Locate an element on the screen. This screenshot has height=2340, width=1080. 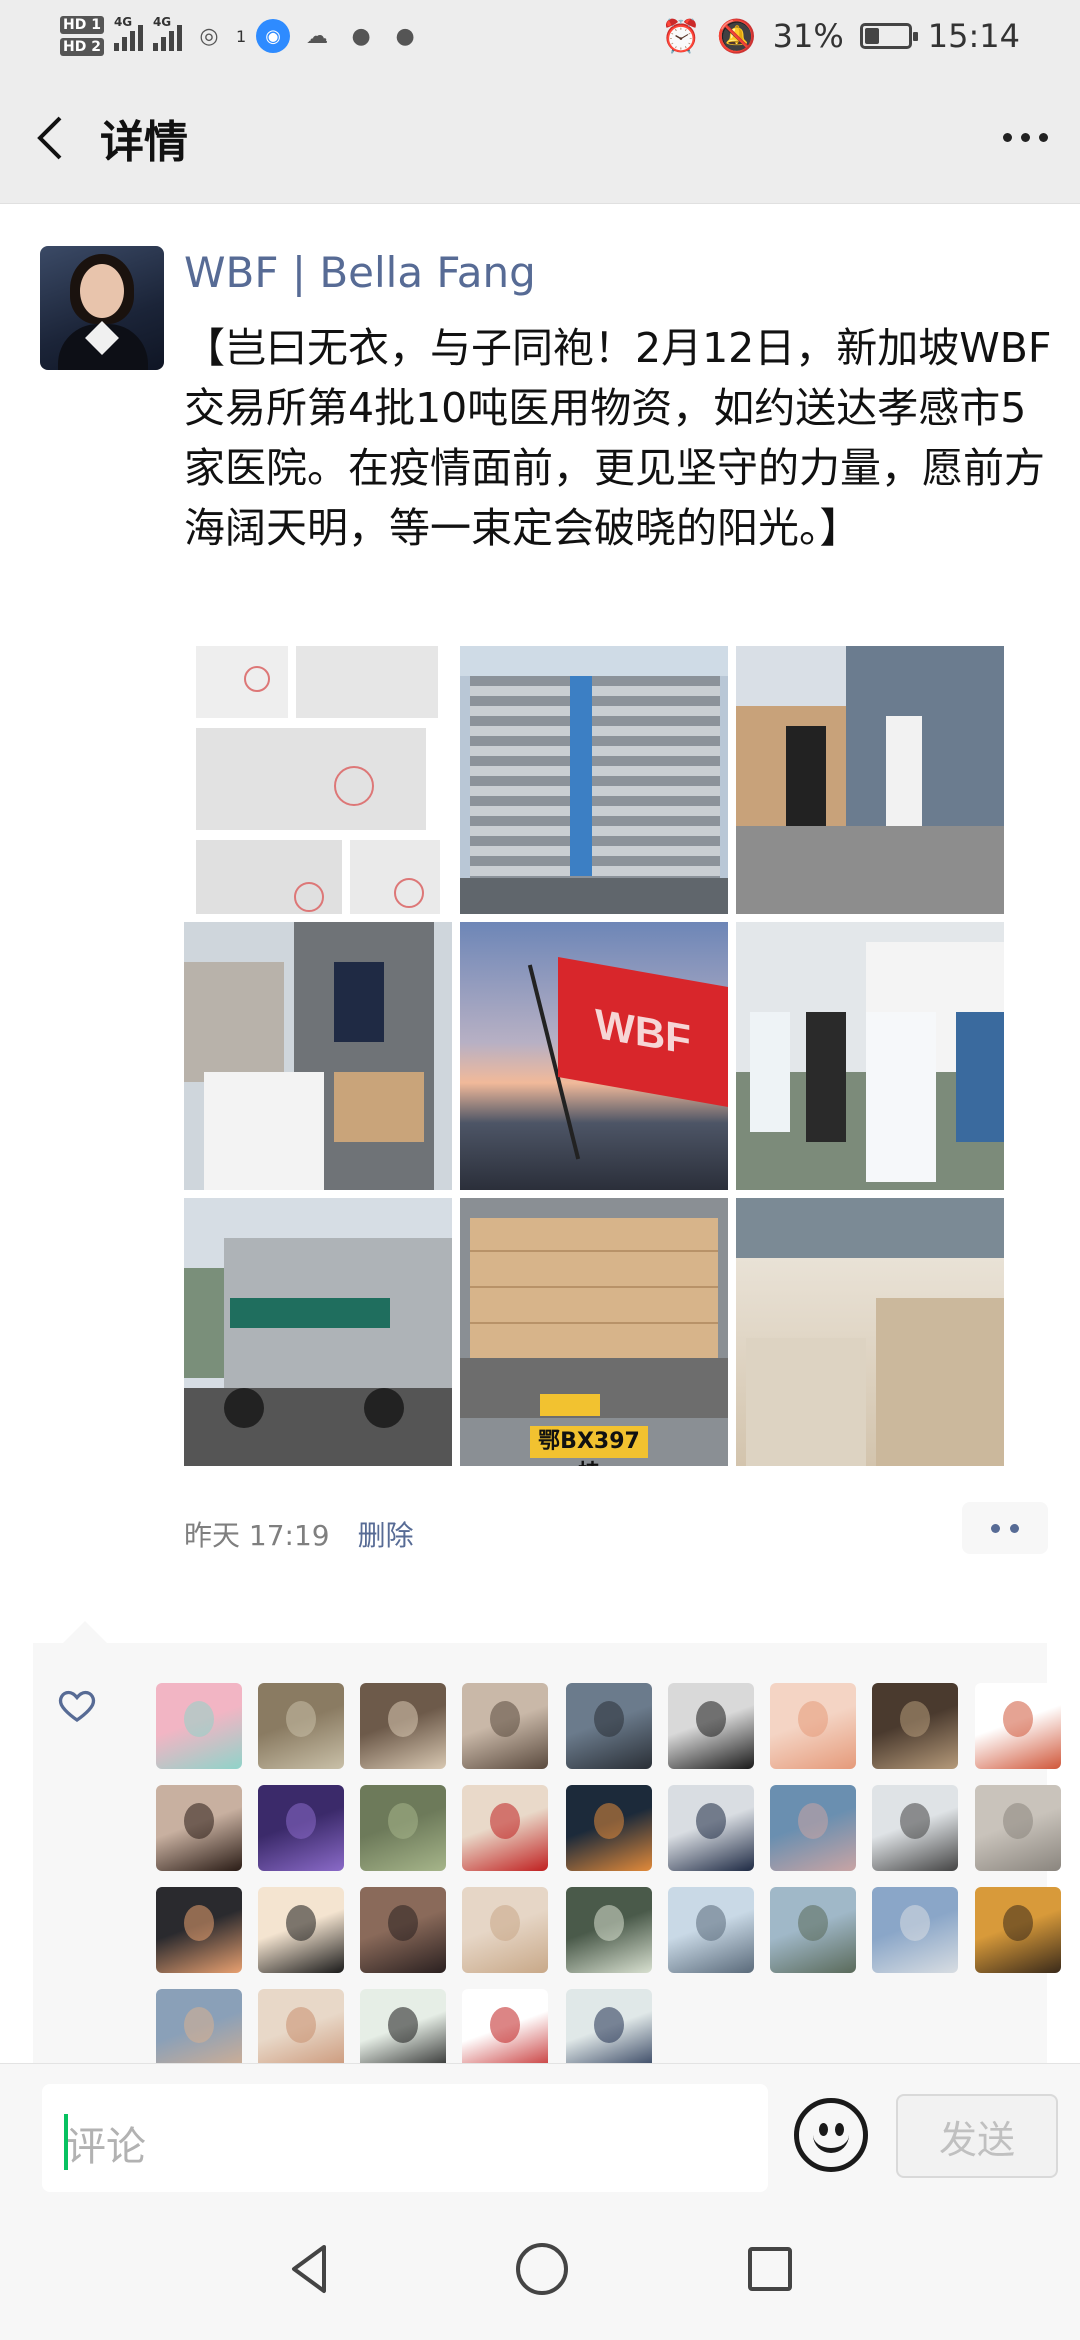
back-button is located at coordinates (50, 138).